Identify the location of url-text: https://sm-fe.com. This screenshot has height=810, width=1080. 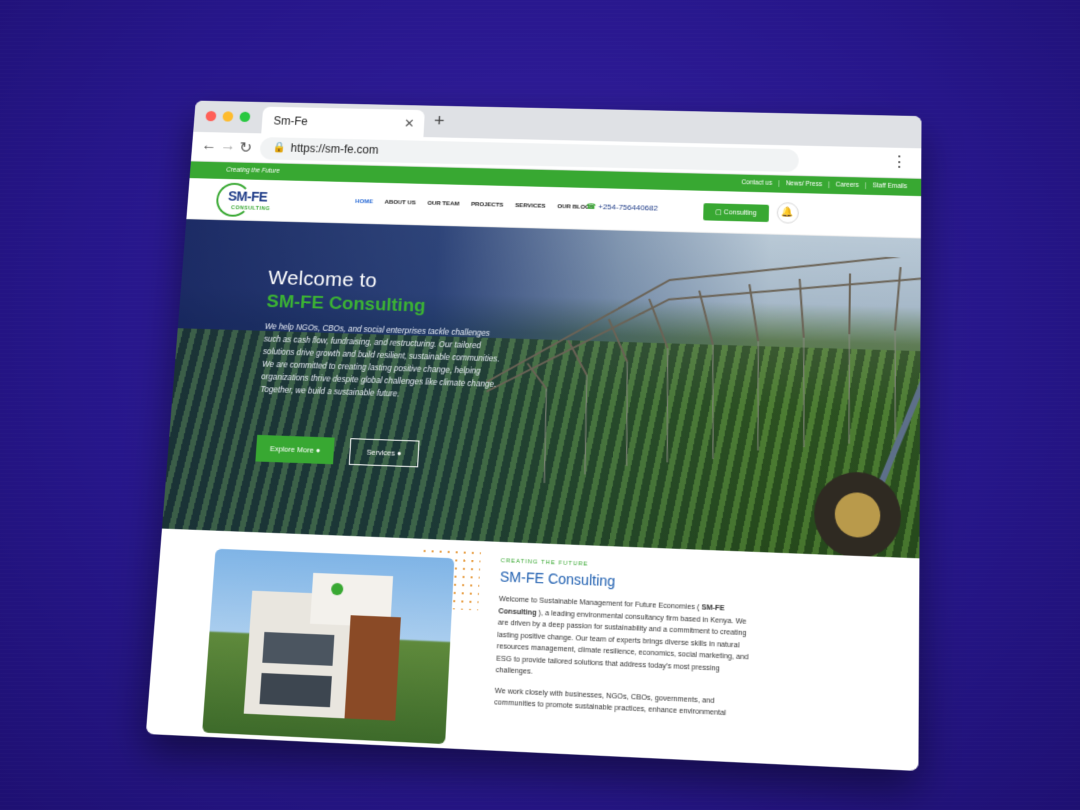
(334, 149).